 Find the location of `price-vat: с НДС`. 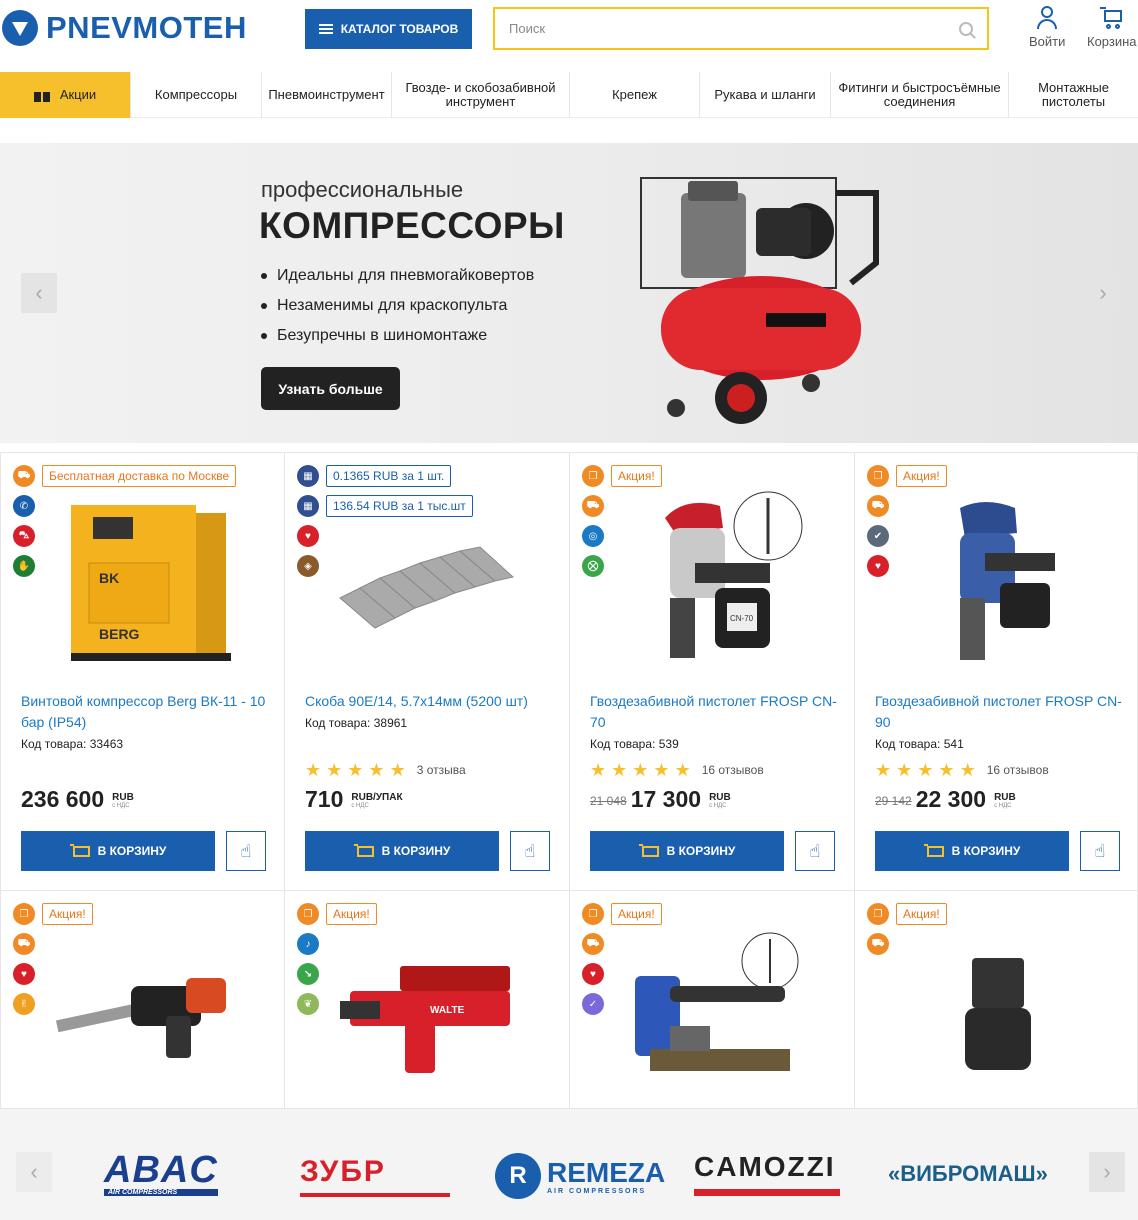

price-vat: с НДС is located at coordinates (718, 806).